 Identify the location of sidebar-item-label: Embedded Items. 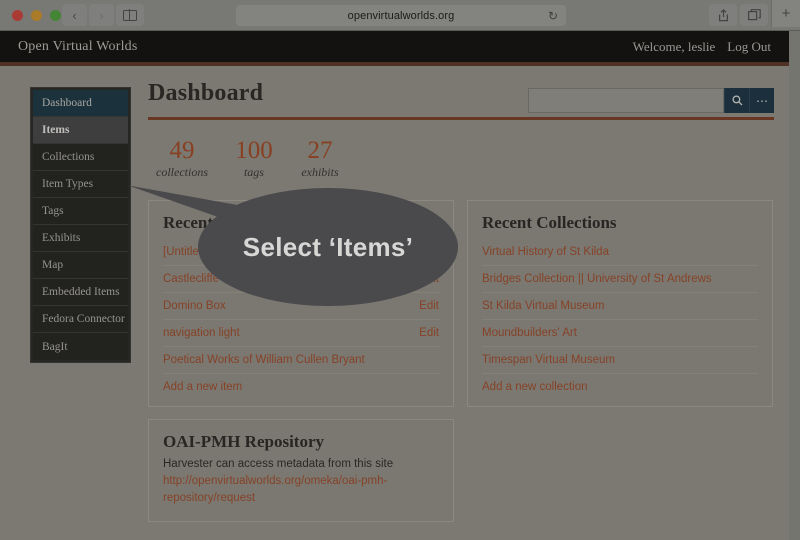
(81, 292).